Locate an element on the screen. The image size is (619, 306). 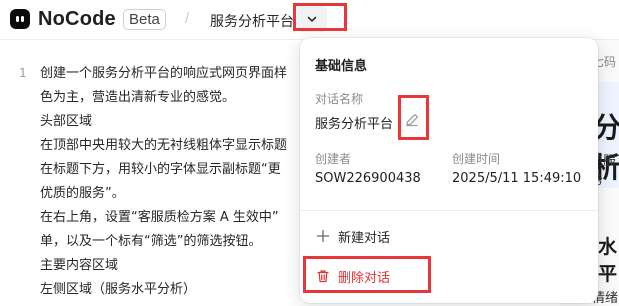
highlight-menu-button-box is located at coordinates (320, 17).